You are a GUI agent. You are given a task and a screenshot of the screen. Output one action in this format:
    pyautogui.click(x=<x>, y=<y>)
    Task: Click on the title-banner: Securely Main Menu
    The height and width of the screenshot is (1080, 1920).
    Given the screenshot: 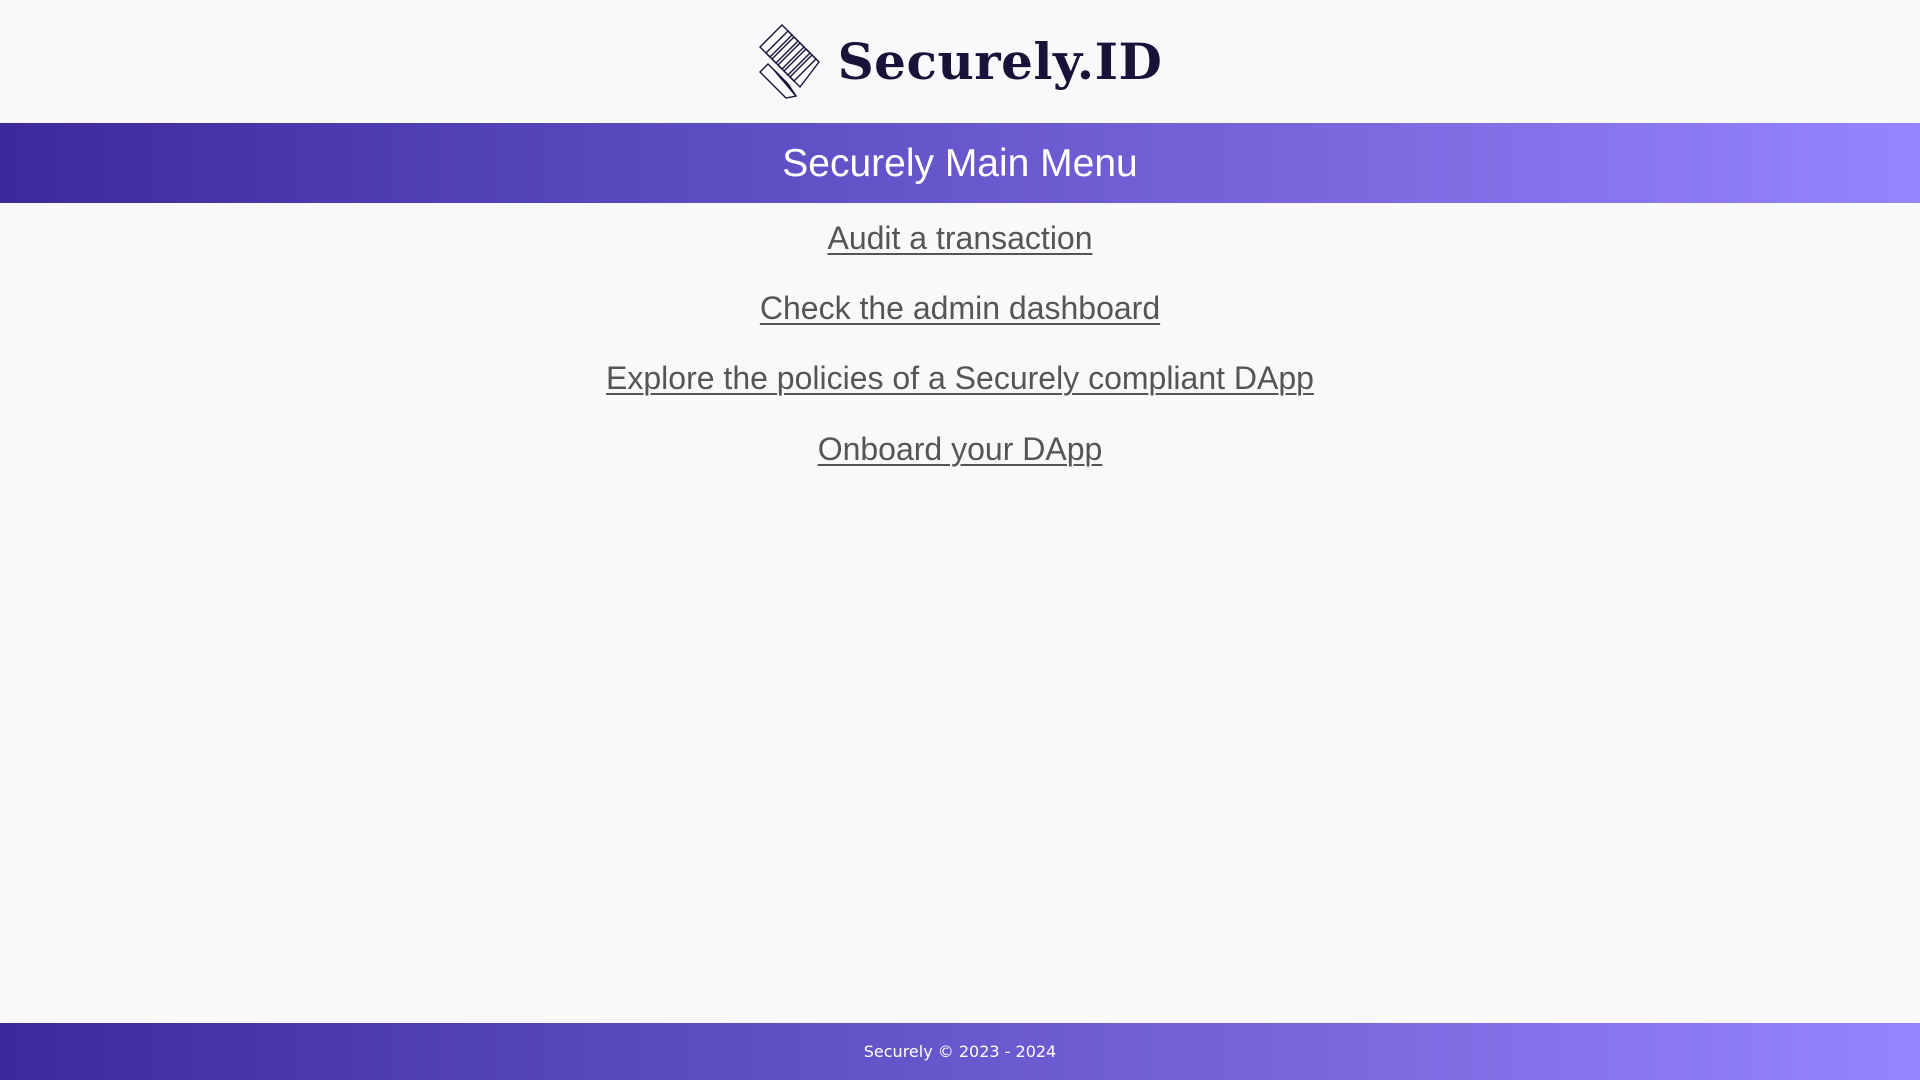 What is the action you would take?
    pyautogui.click(x=960, y=163)
    